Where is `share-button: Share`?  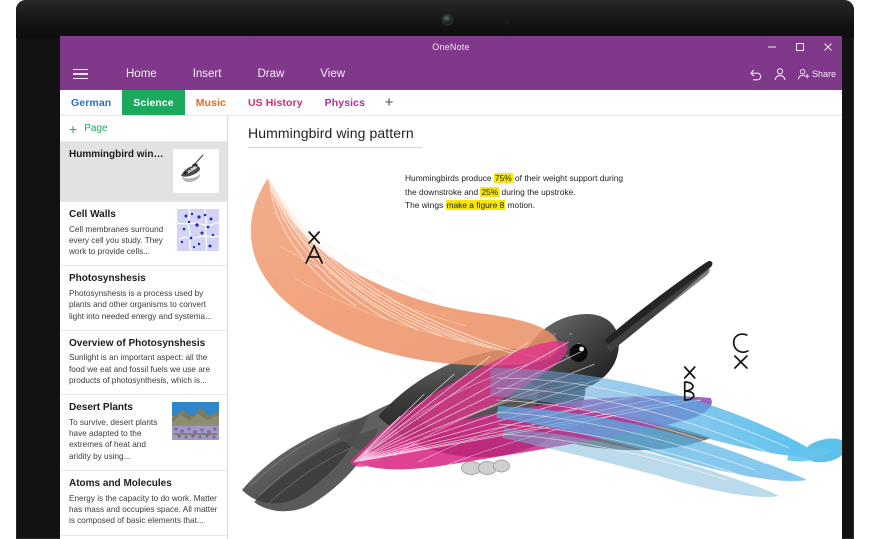 share-button: Share is located at coordinates (816, 74).